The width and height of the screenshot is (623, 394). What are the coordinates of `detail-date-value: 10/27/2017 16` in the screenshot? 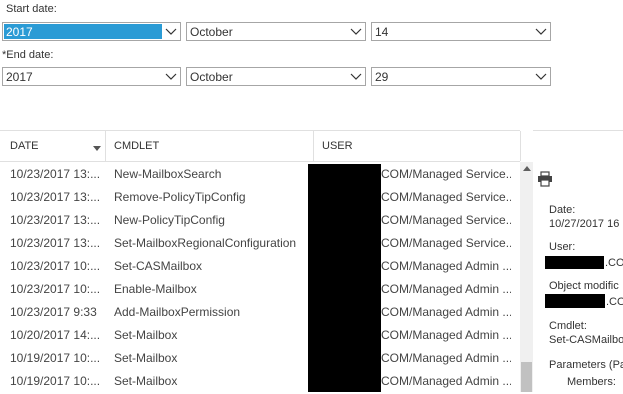 It's located at (584, 224).